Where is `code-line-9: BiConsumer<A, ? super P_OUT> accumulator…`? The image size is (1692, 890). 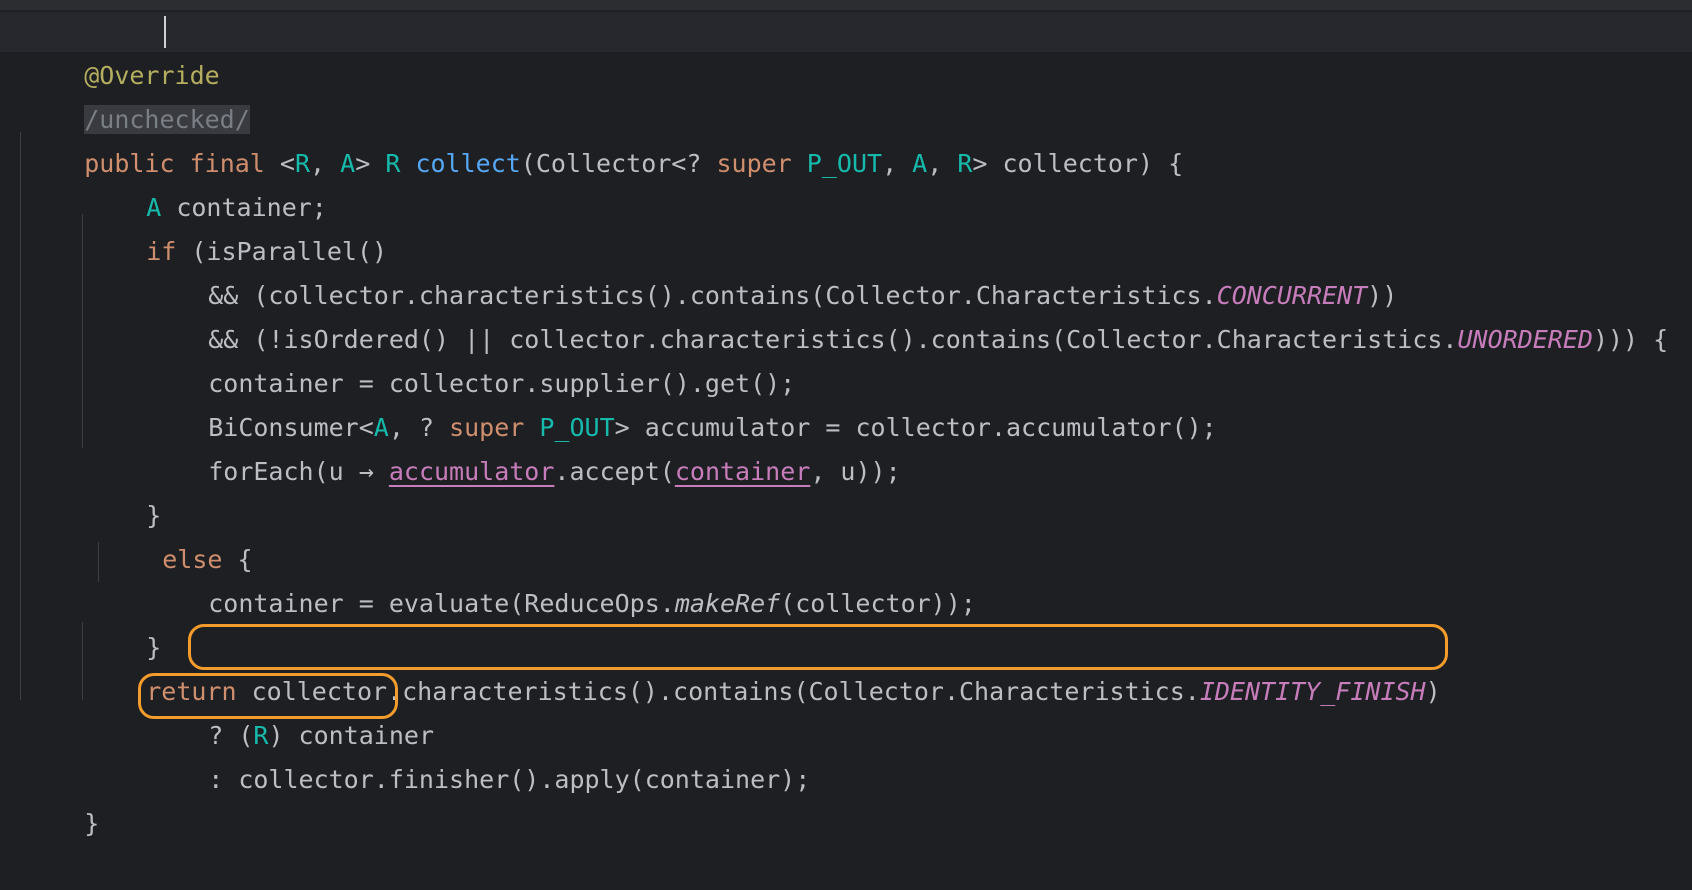 code-line-9: BiConsumer<A, ? super P_OUT> accumulator… is located at coordinates (682, 402).